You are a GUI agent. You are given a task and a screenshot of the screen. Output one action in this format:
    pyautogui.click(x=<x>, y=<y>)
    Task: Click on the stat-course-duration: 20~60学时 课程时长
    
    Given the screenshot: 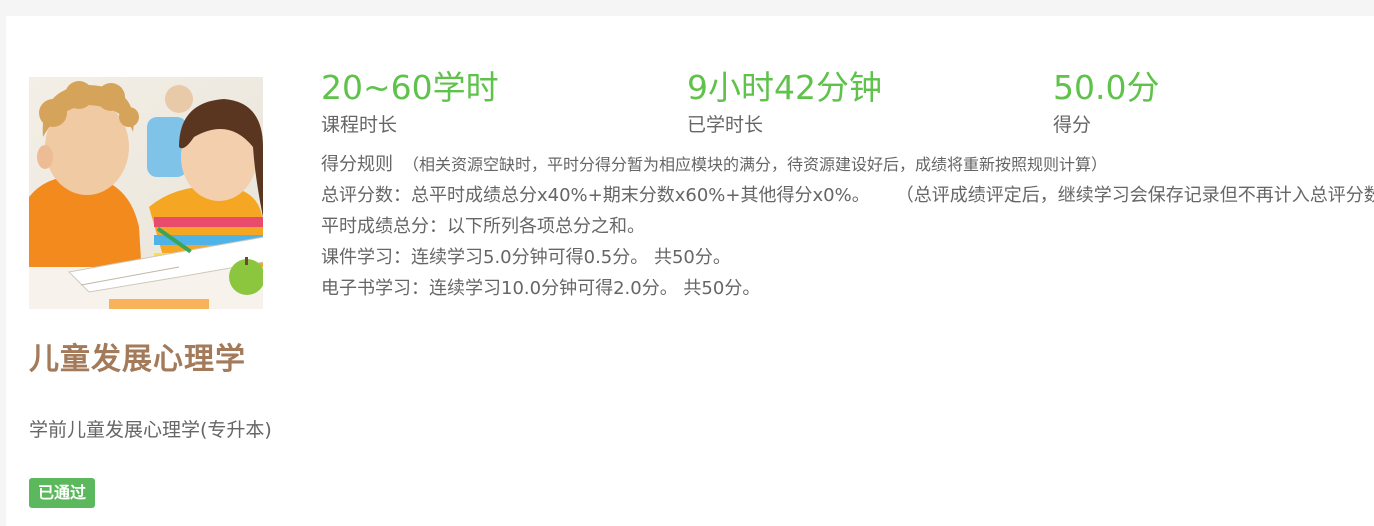 What is the action you would take?
    pyautogui.click(x=410, y=104)
    